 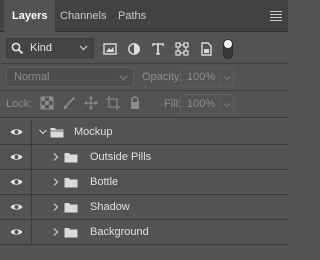 I want to click on layer-name: Mockup, so click(x=93, y=132).